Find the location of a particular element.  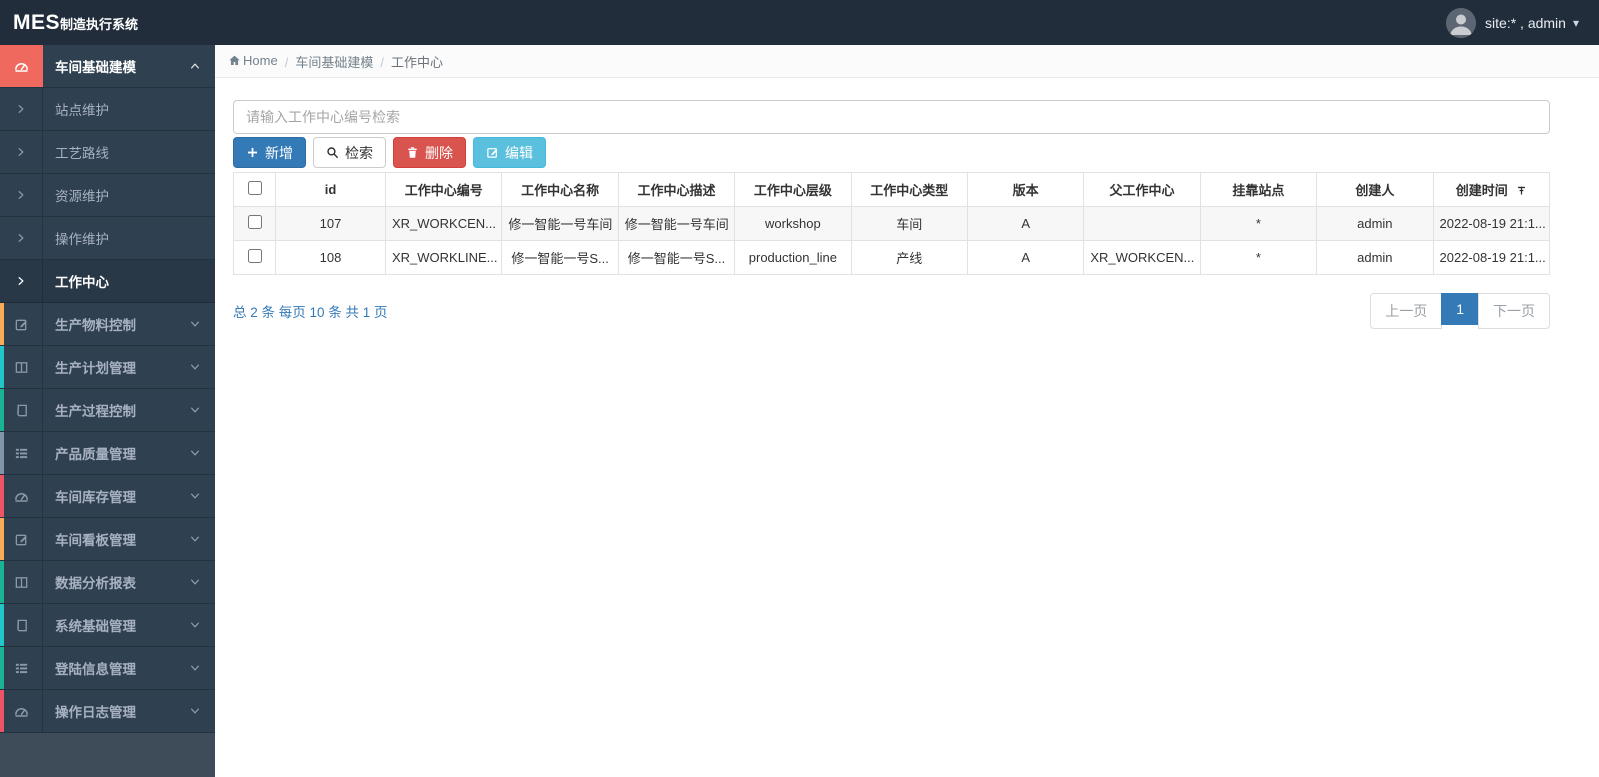

pagination-summary: 总 2 条 每页 10 条 共 1 页 is located at coordinates (310, 311).